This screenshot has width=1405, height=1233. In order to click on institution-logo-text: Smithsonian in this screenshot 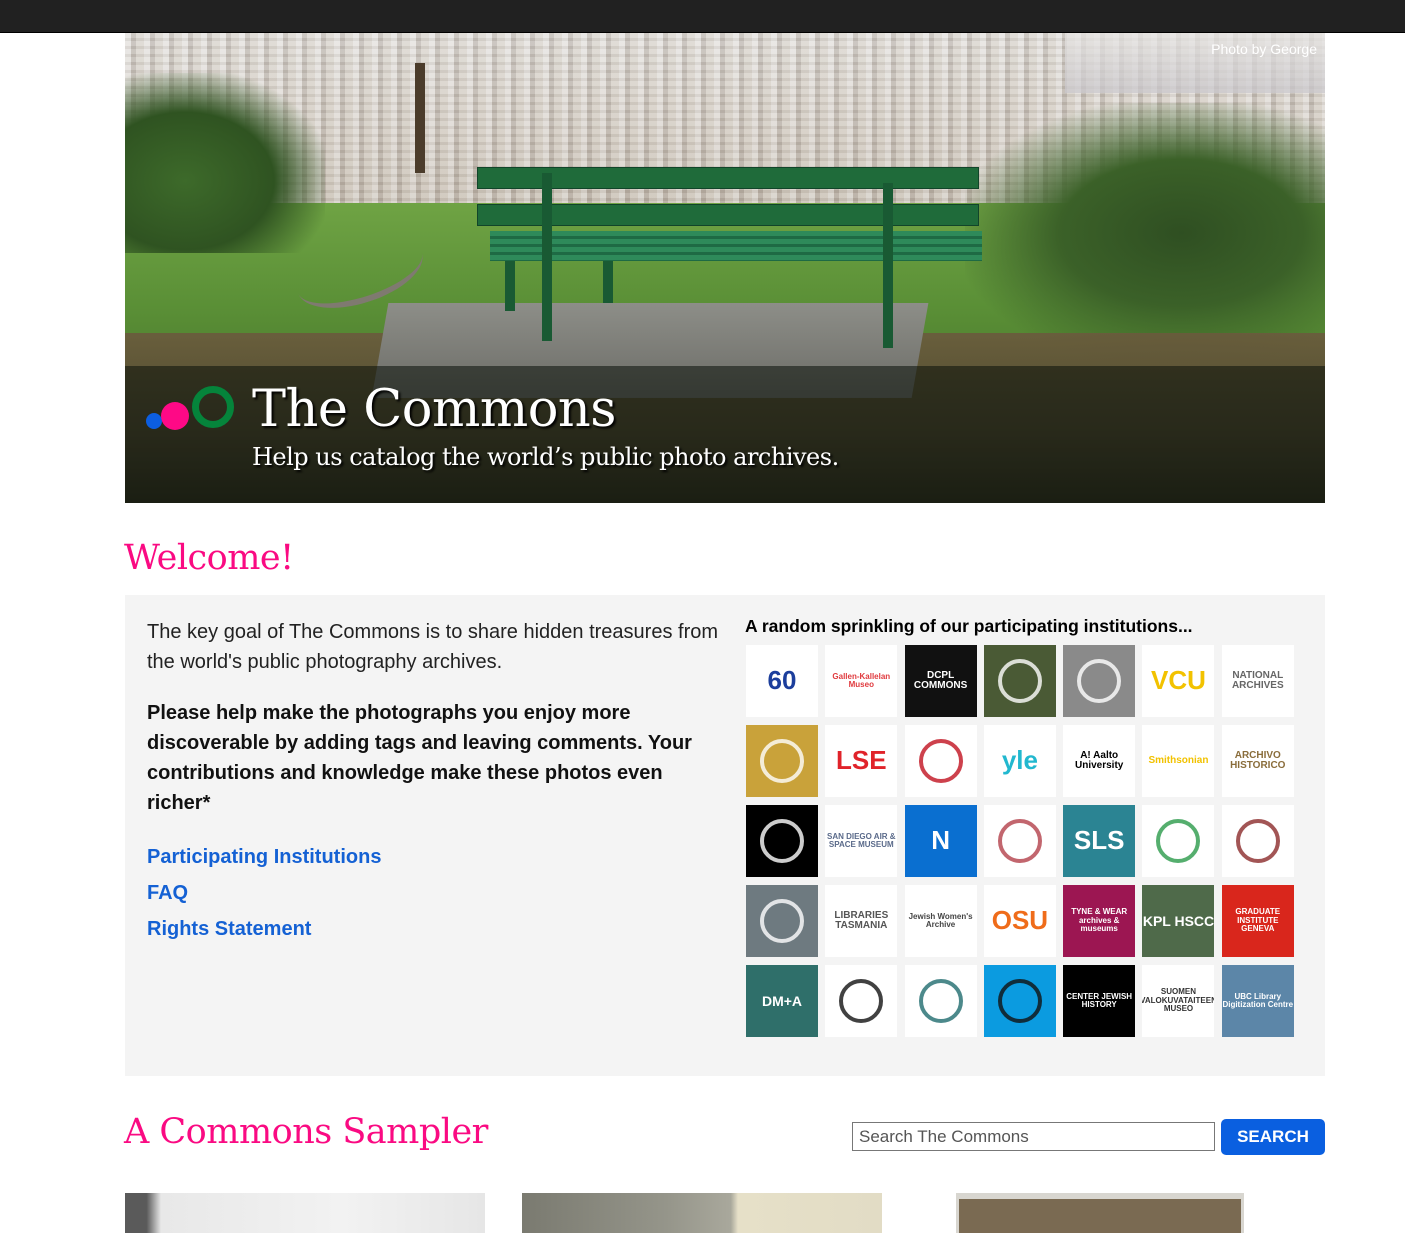, I will do `click(1178, 760)`.